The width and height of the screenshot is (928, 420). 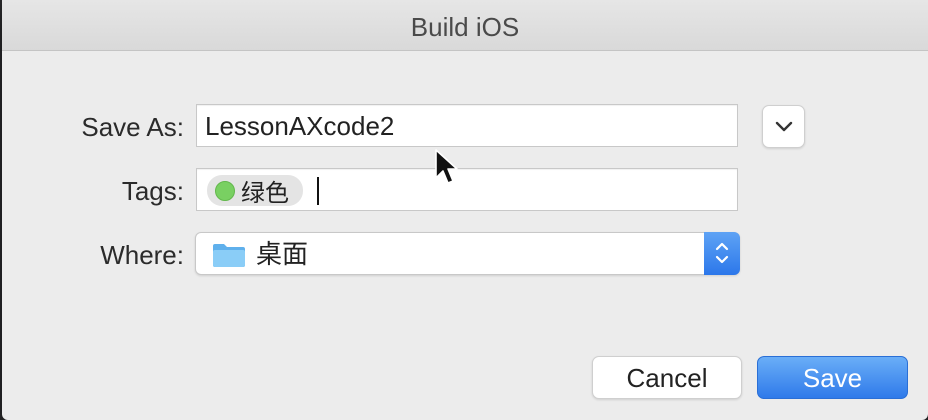 I want to click on dialog-title: Build iOS, so click(x=465, y=27).